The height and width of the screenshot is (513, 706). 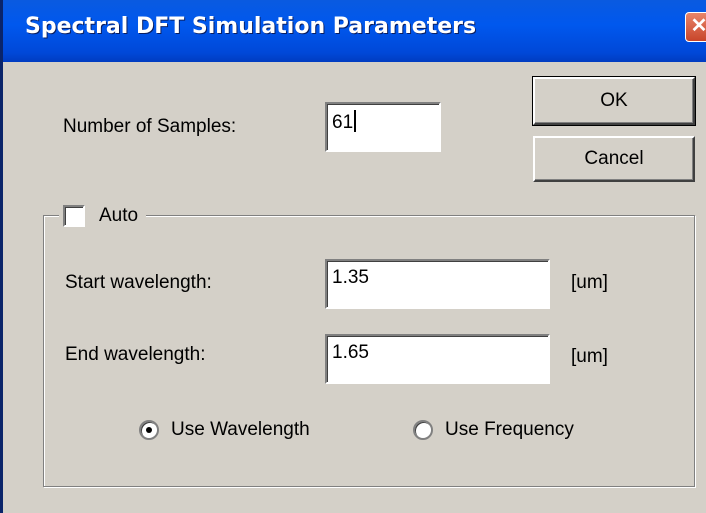 I want to click on auto-legend: Auto, so click(x=103, y=216).